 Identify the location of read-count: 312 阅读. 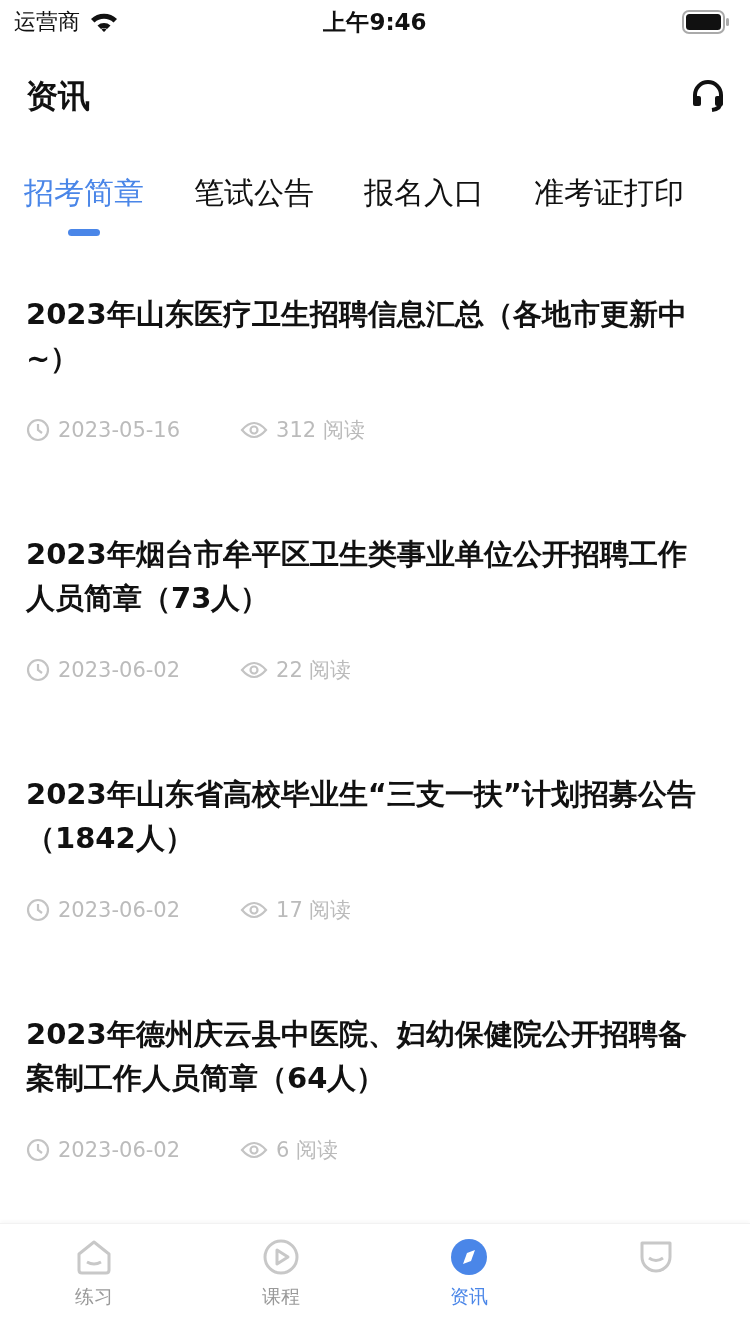
(320, 430).